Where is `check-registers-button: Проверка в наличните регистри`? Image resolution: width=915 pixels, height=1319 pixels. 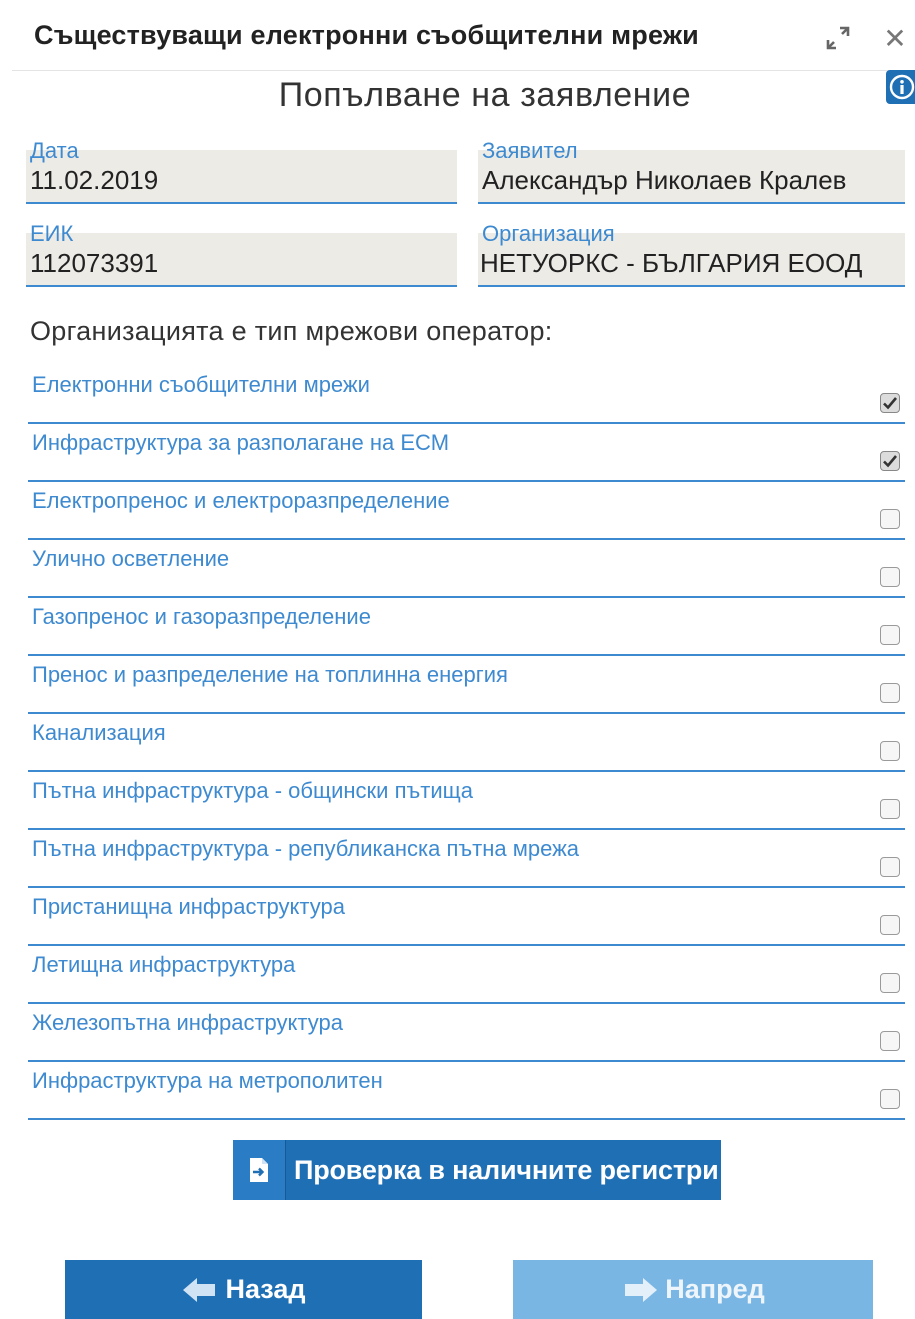
check-registers-button: Проверка в наличните регистри is located at coordinates (477, 1170).